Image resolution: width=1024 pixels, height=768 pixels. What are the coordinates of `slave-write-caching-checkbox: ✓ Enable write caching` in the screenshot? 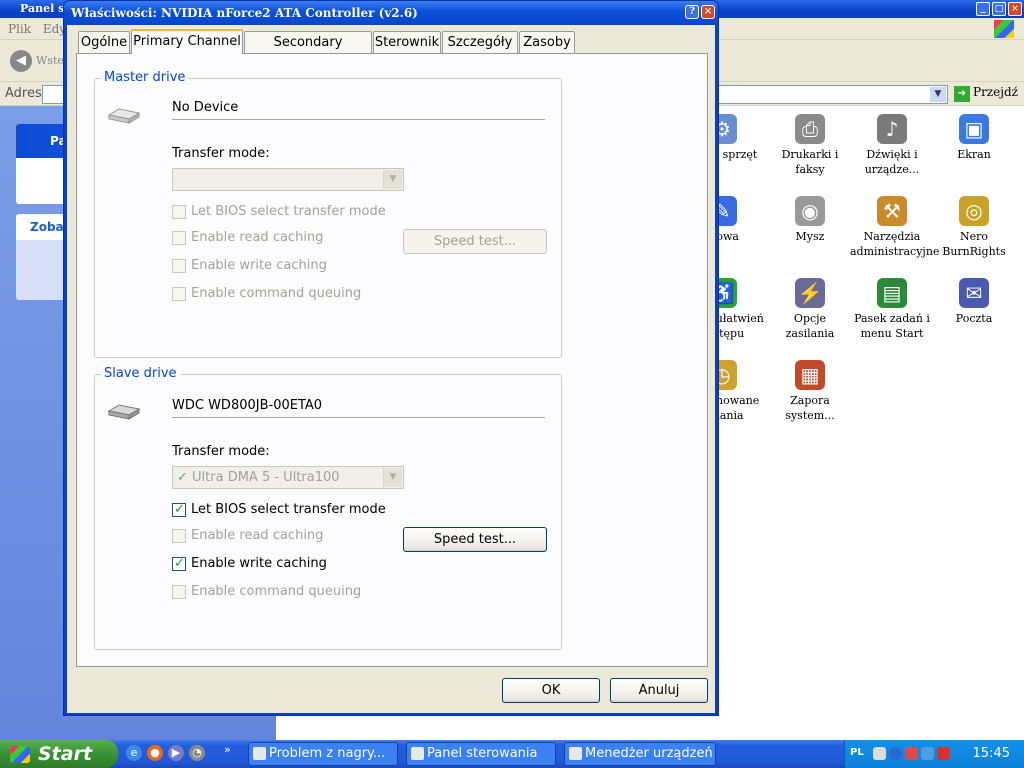 It's located at (249, 564).